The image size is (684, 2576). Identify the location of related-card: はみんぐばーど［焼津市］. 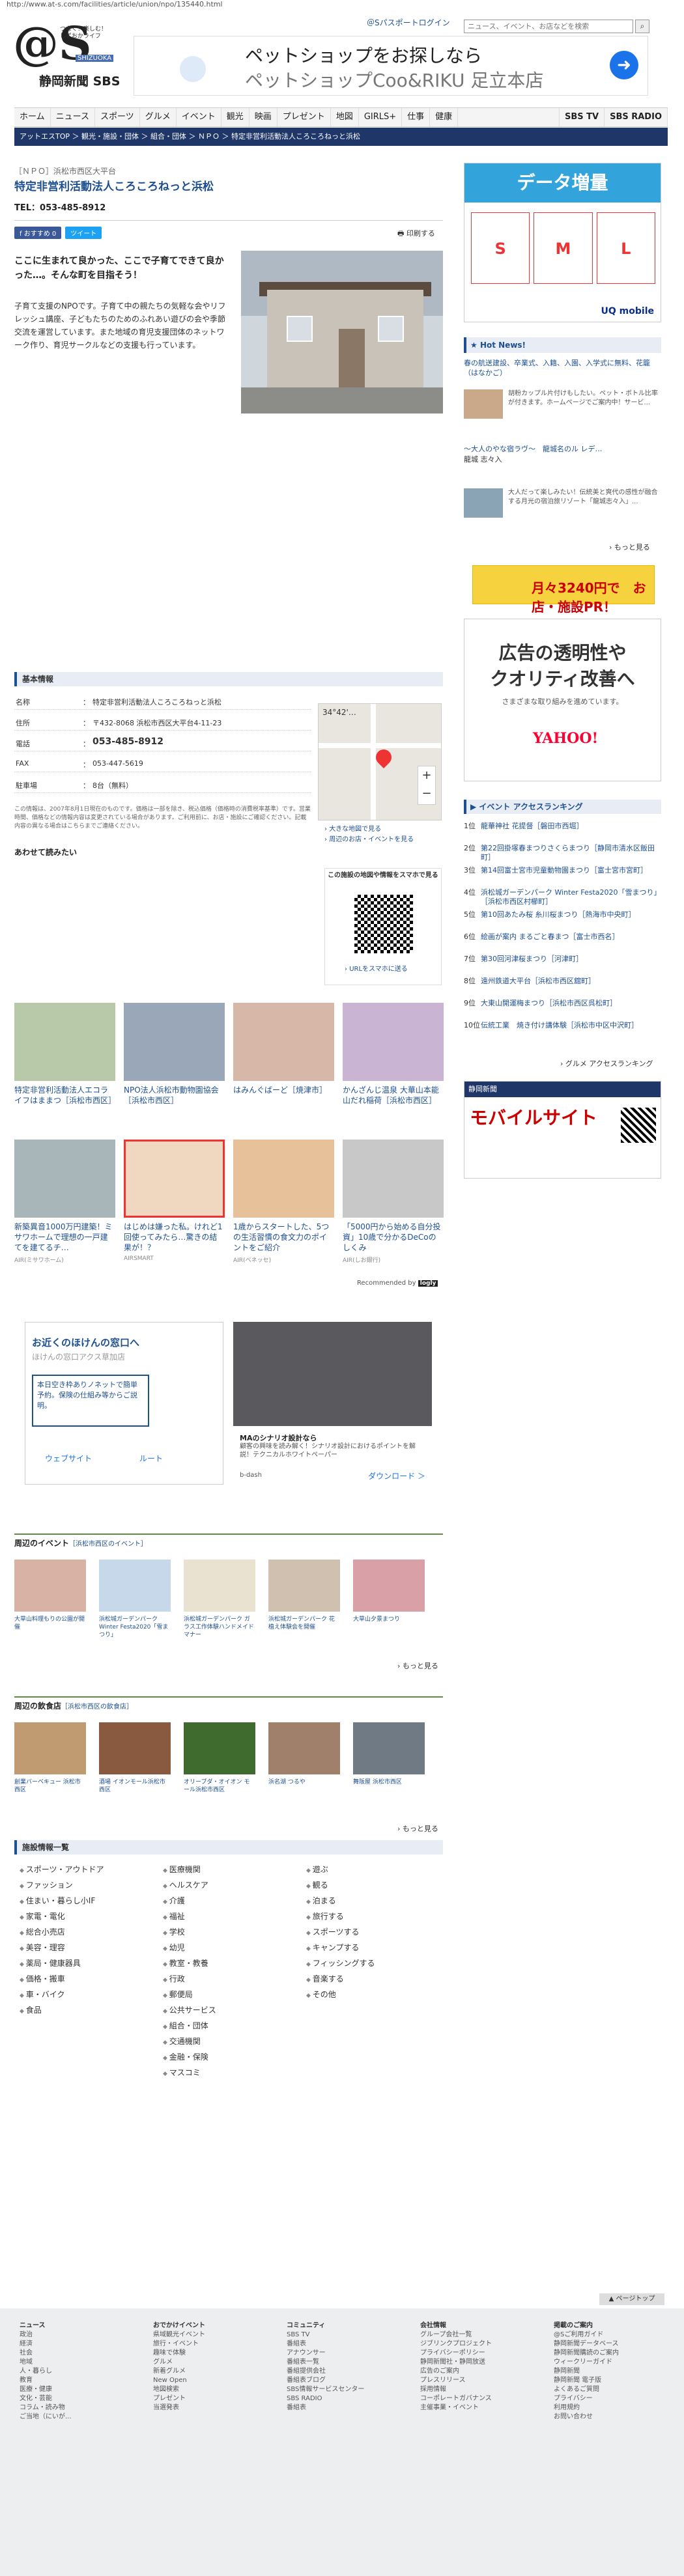
(284, 1068).